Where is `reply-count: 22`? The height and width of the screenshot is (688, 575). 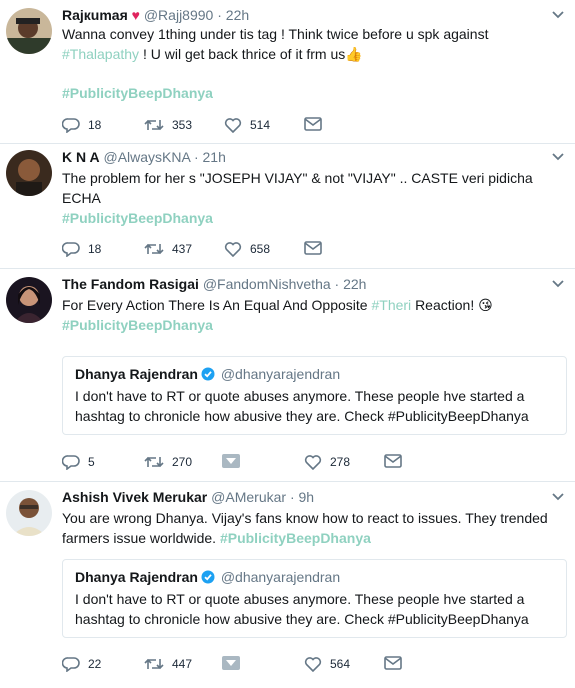
reply-count: 22 is located at coordinates (95, 664).